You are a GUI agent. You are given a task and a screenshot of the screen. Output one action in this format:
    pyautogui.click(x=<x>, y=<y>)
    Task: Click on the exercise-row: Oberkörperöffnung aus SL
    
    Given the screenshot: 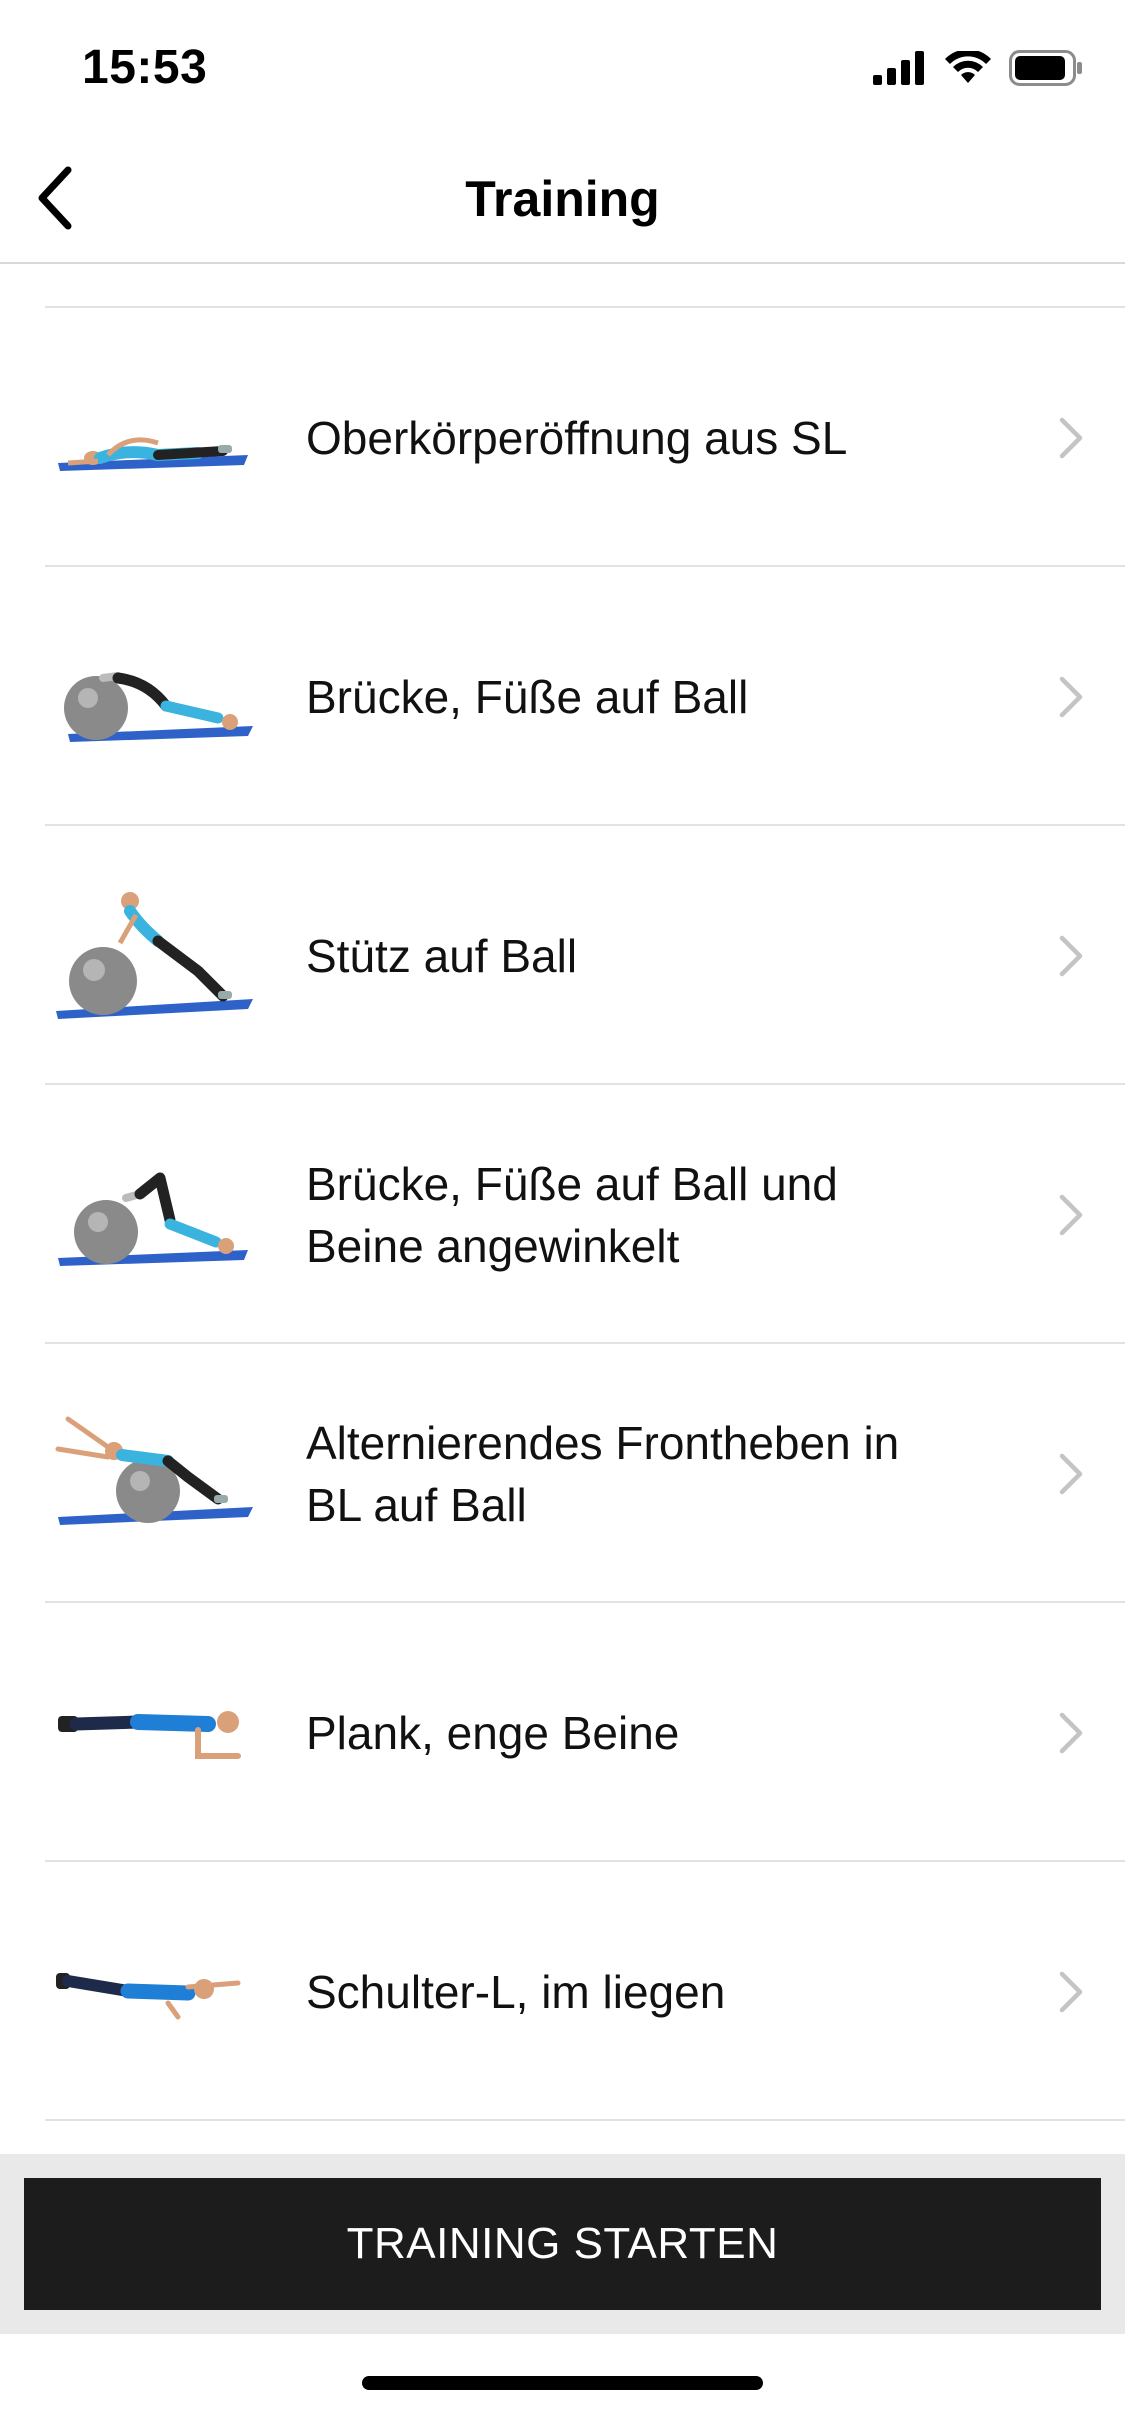 What is the action you would take?
    pyautogui.click(x=562, y=437)
    